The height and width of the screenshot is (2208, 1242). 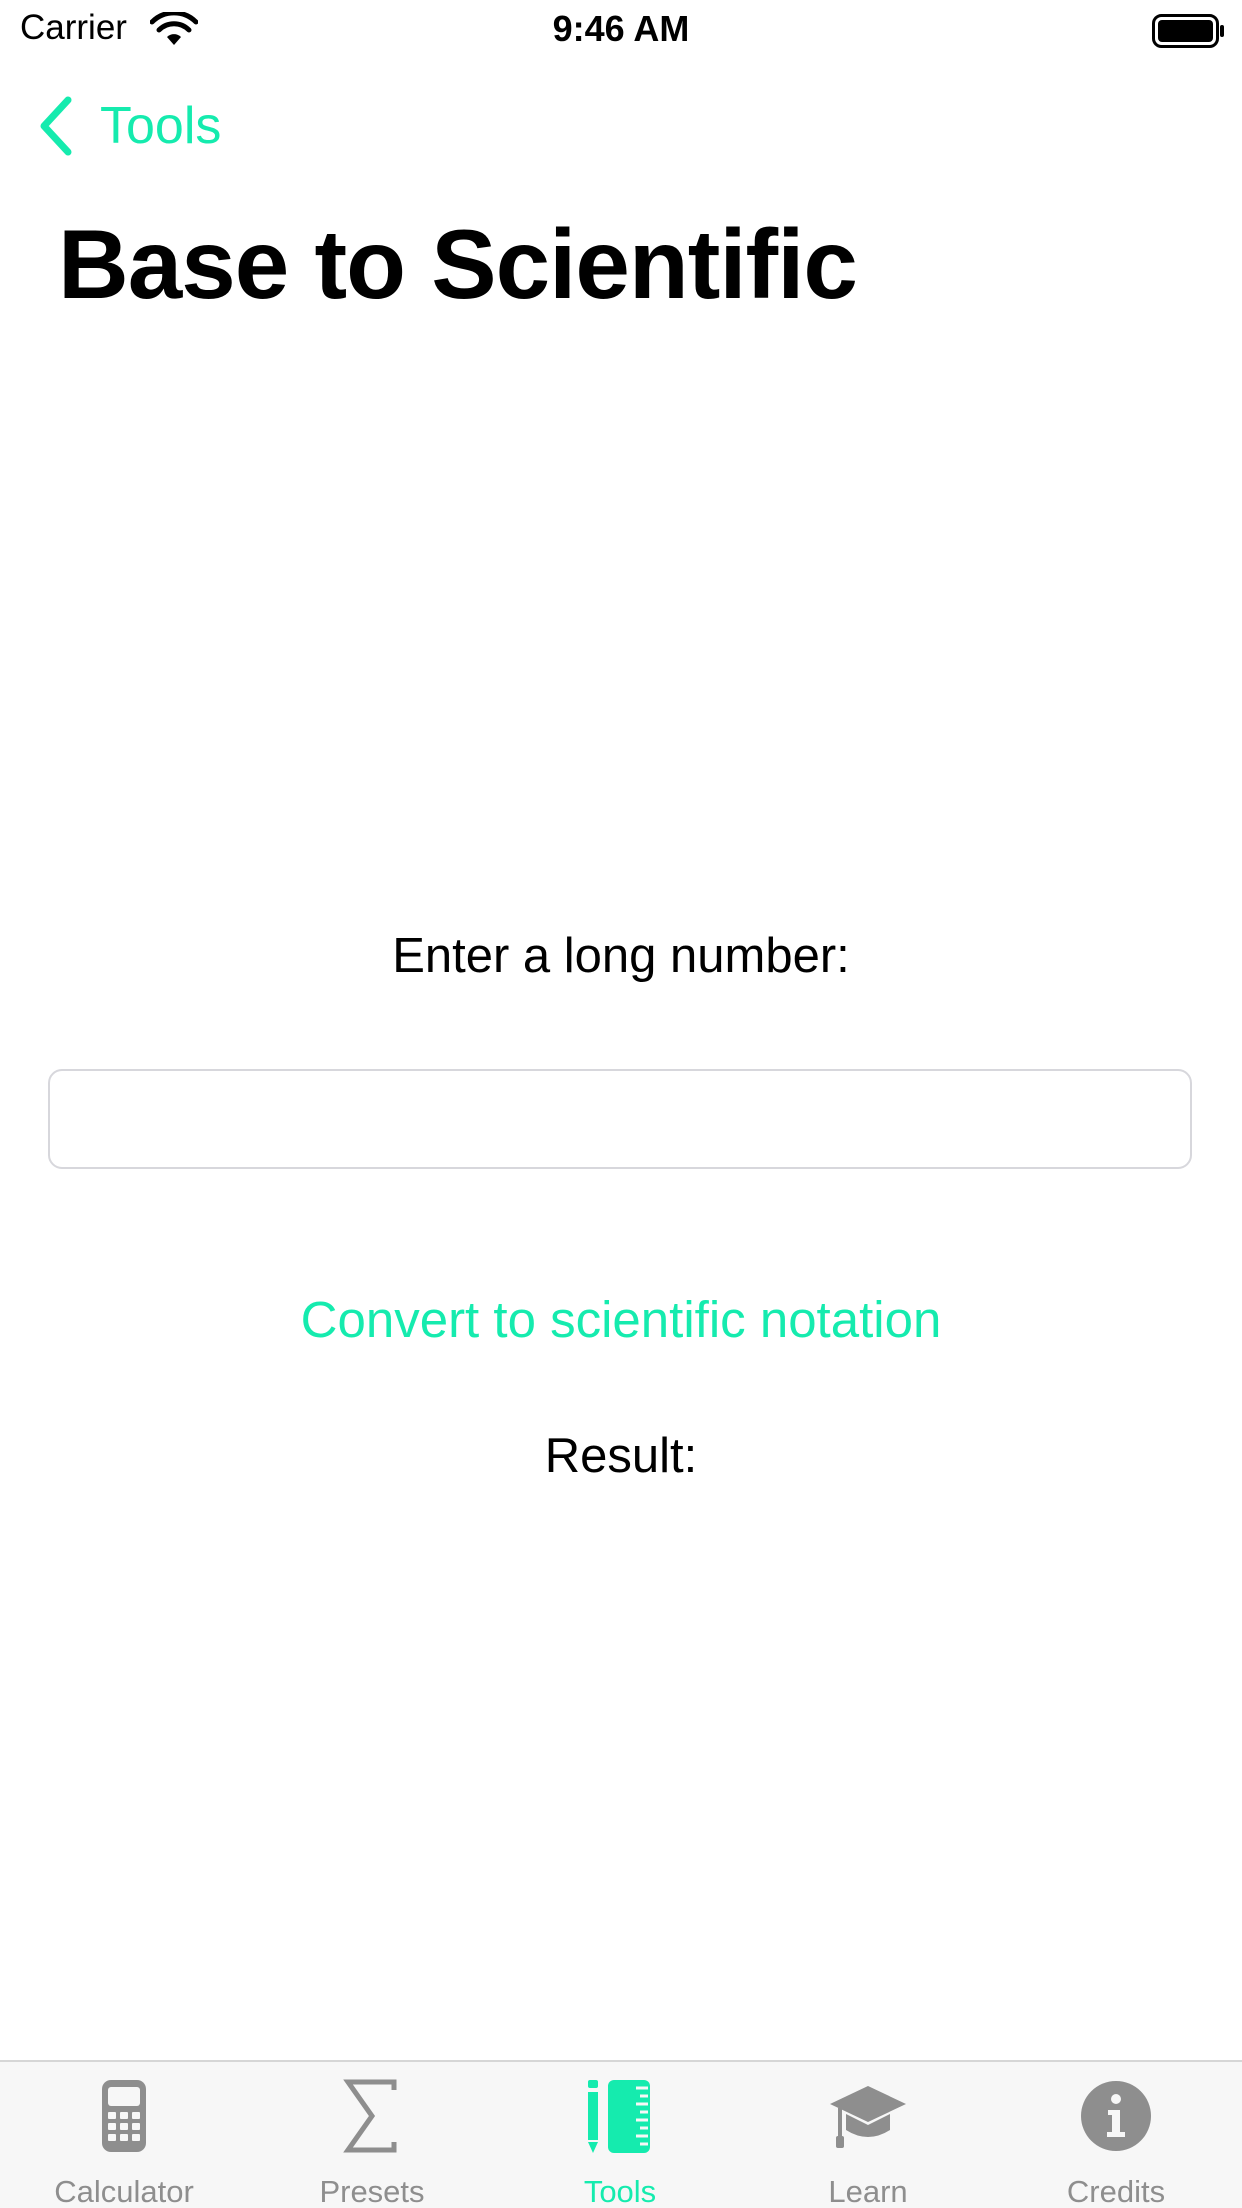 I want to click on tab-label: Learn, so click(x=868, y=2191).